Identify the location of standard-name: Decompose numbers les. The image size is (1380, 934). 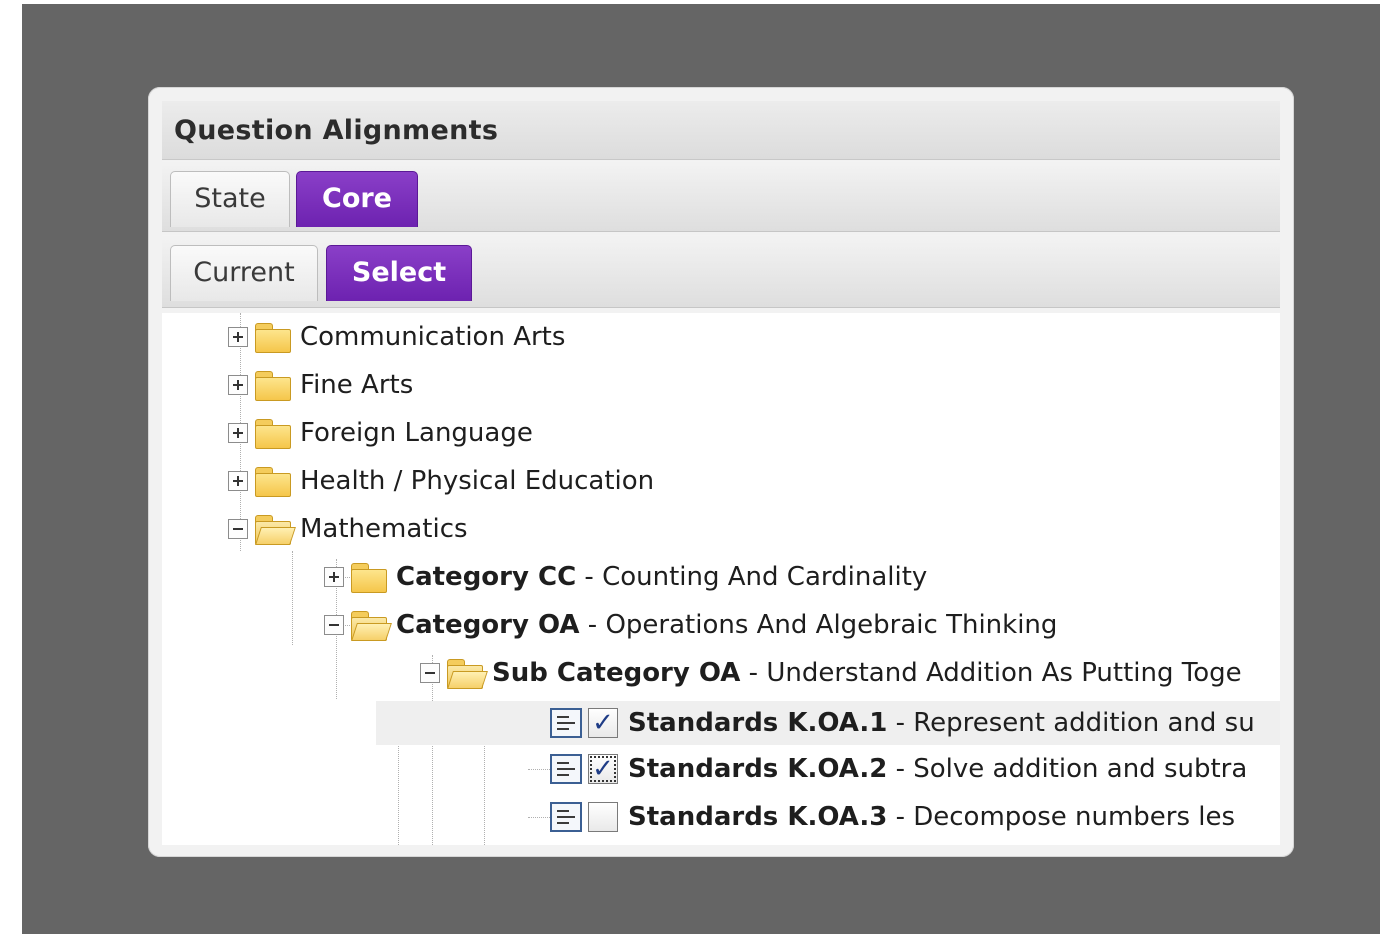
(1074, 817).